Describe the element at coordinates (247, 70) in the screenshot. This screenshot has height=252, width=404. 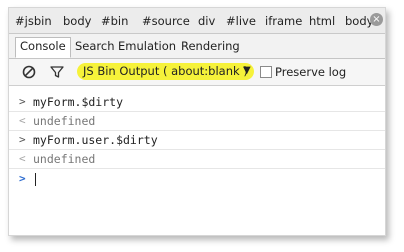
I see `dropdown-arrow-icon: ▼` at that location.